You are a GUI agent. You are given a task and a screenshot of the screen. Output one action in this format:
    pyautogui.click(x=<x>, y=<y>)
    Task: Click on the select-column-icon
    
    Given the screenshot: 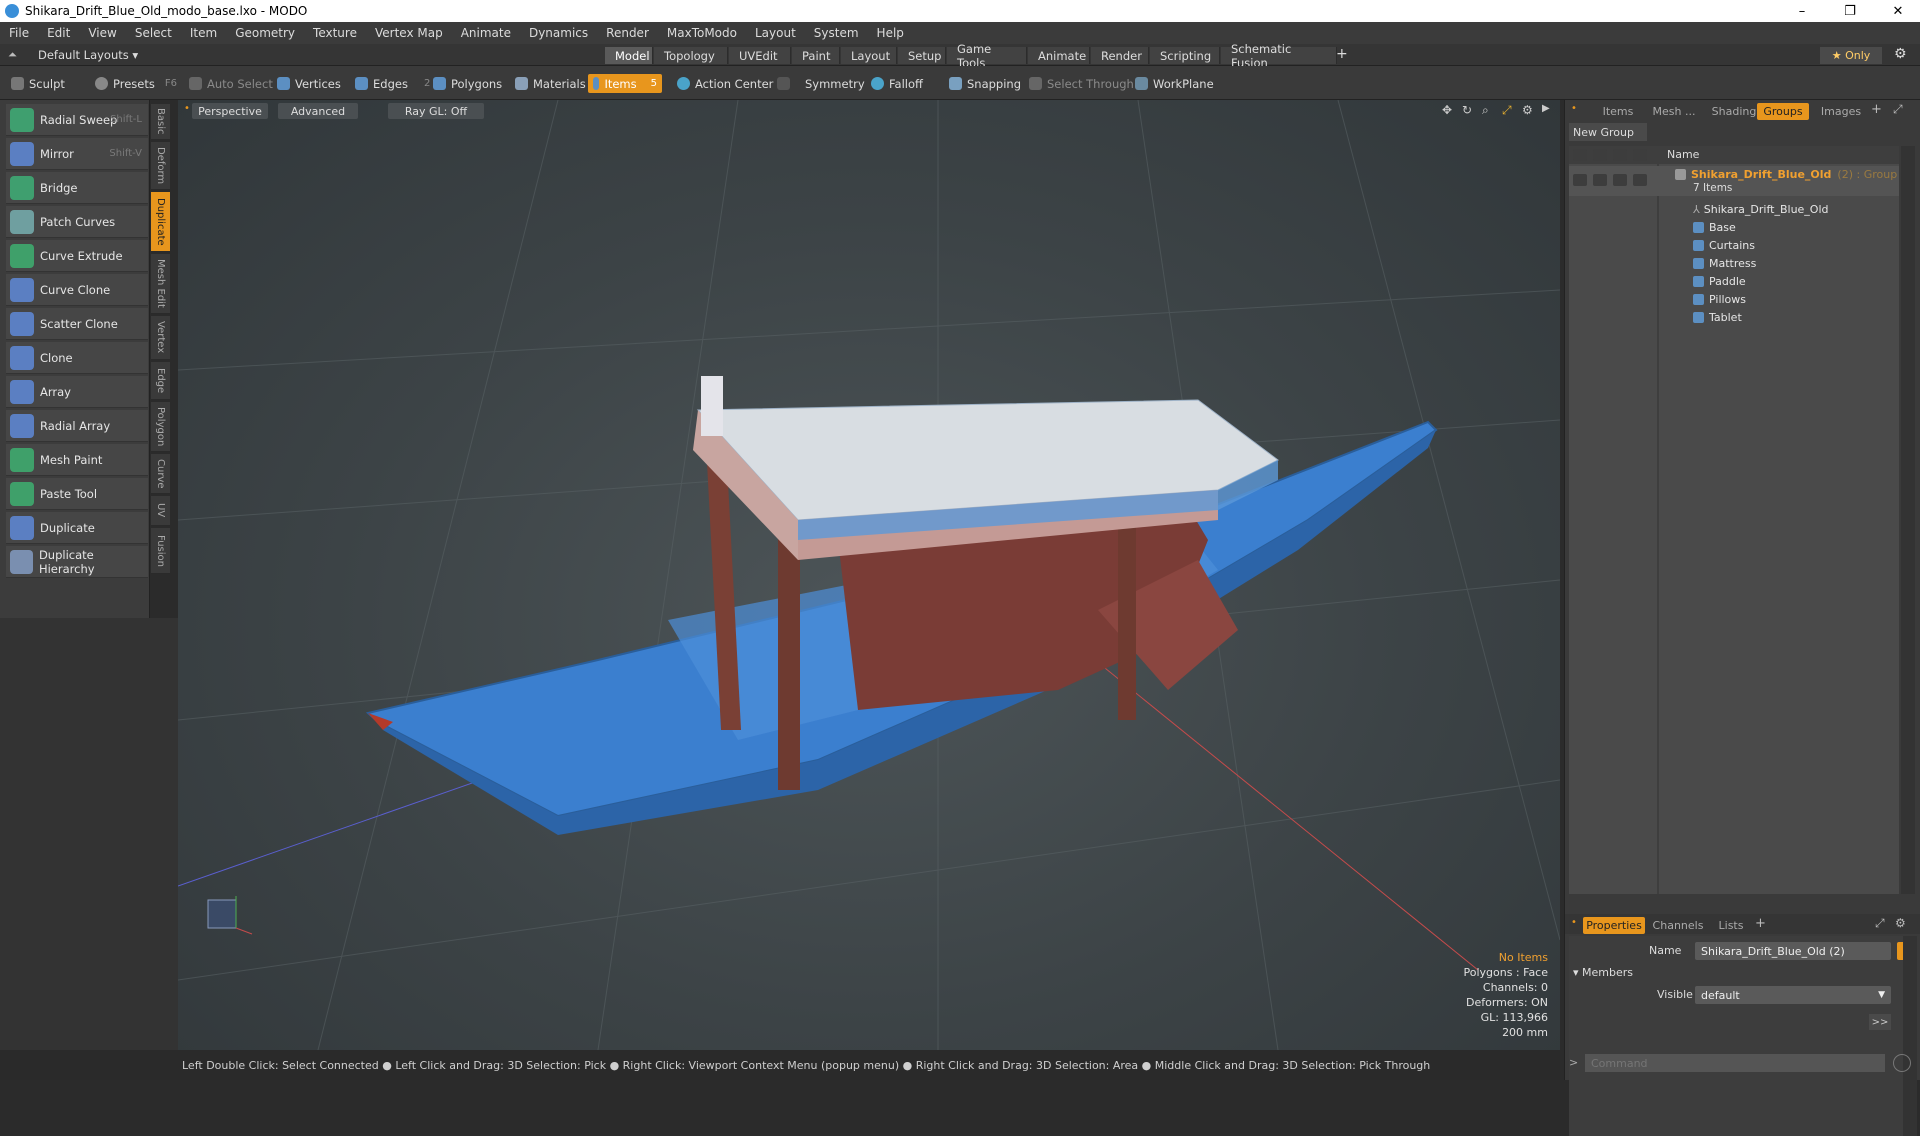 What is the action you would take?
    pyautogui.click(x=1640, y=155)
    